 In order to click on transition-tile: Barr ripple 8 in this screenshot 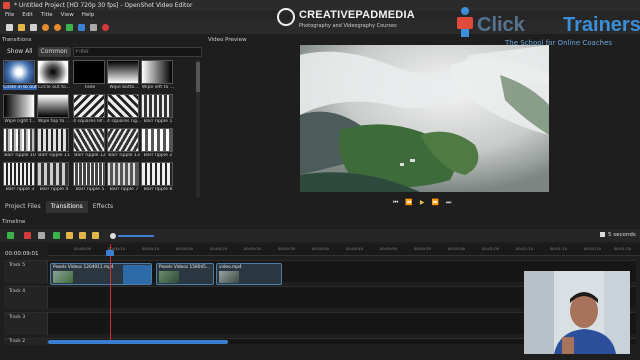, I will do `click(157, 179)`.